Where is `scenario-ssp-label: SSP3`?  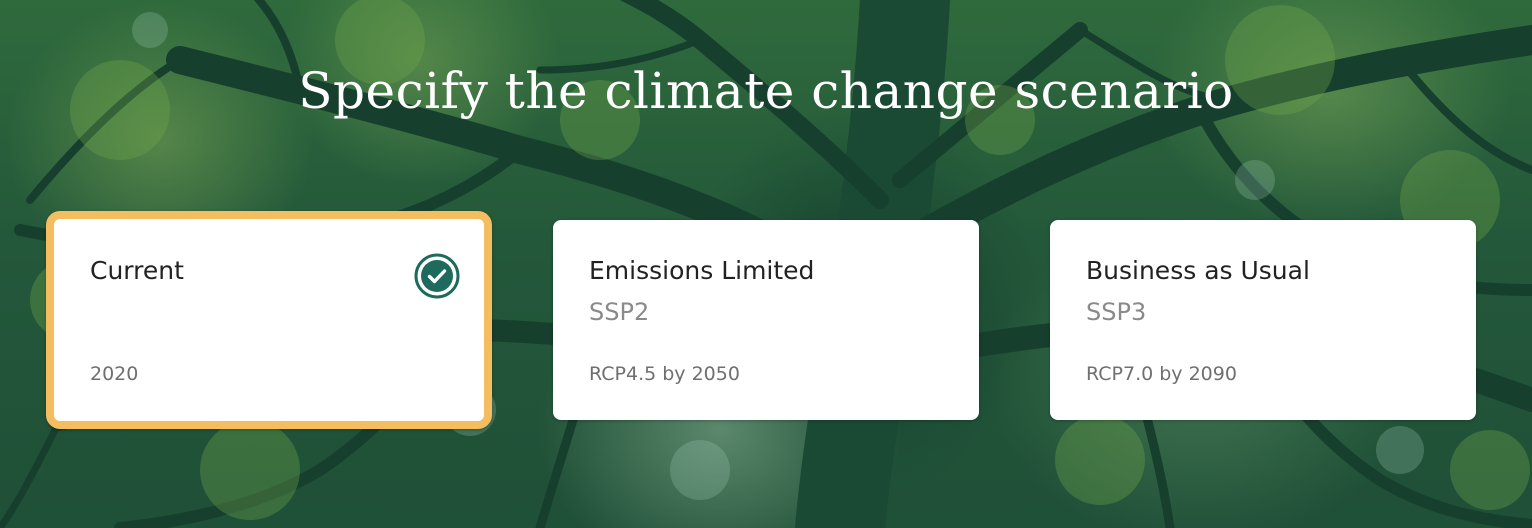
scenario-ssp-label: SSP3 is located at coordinates (1116, 312).